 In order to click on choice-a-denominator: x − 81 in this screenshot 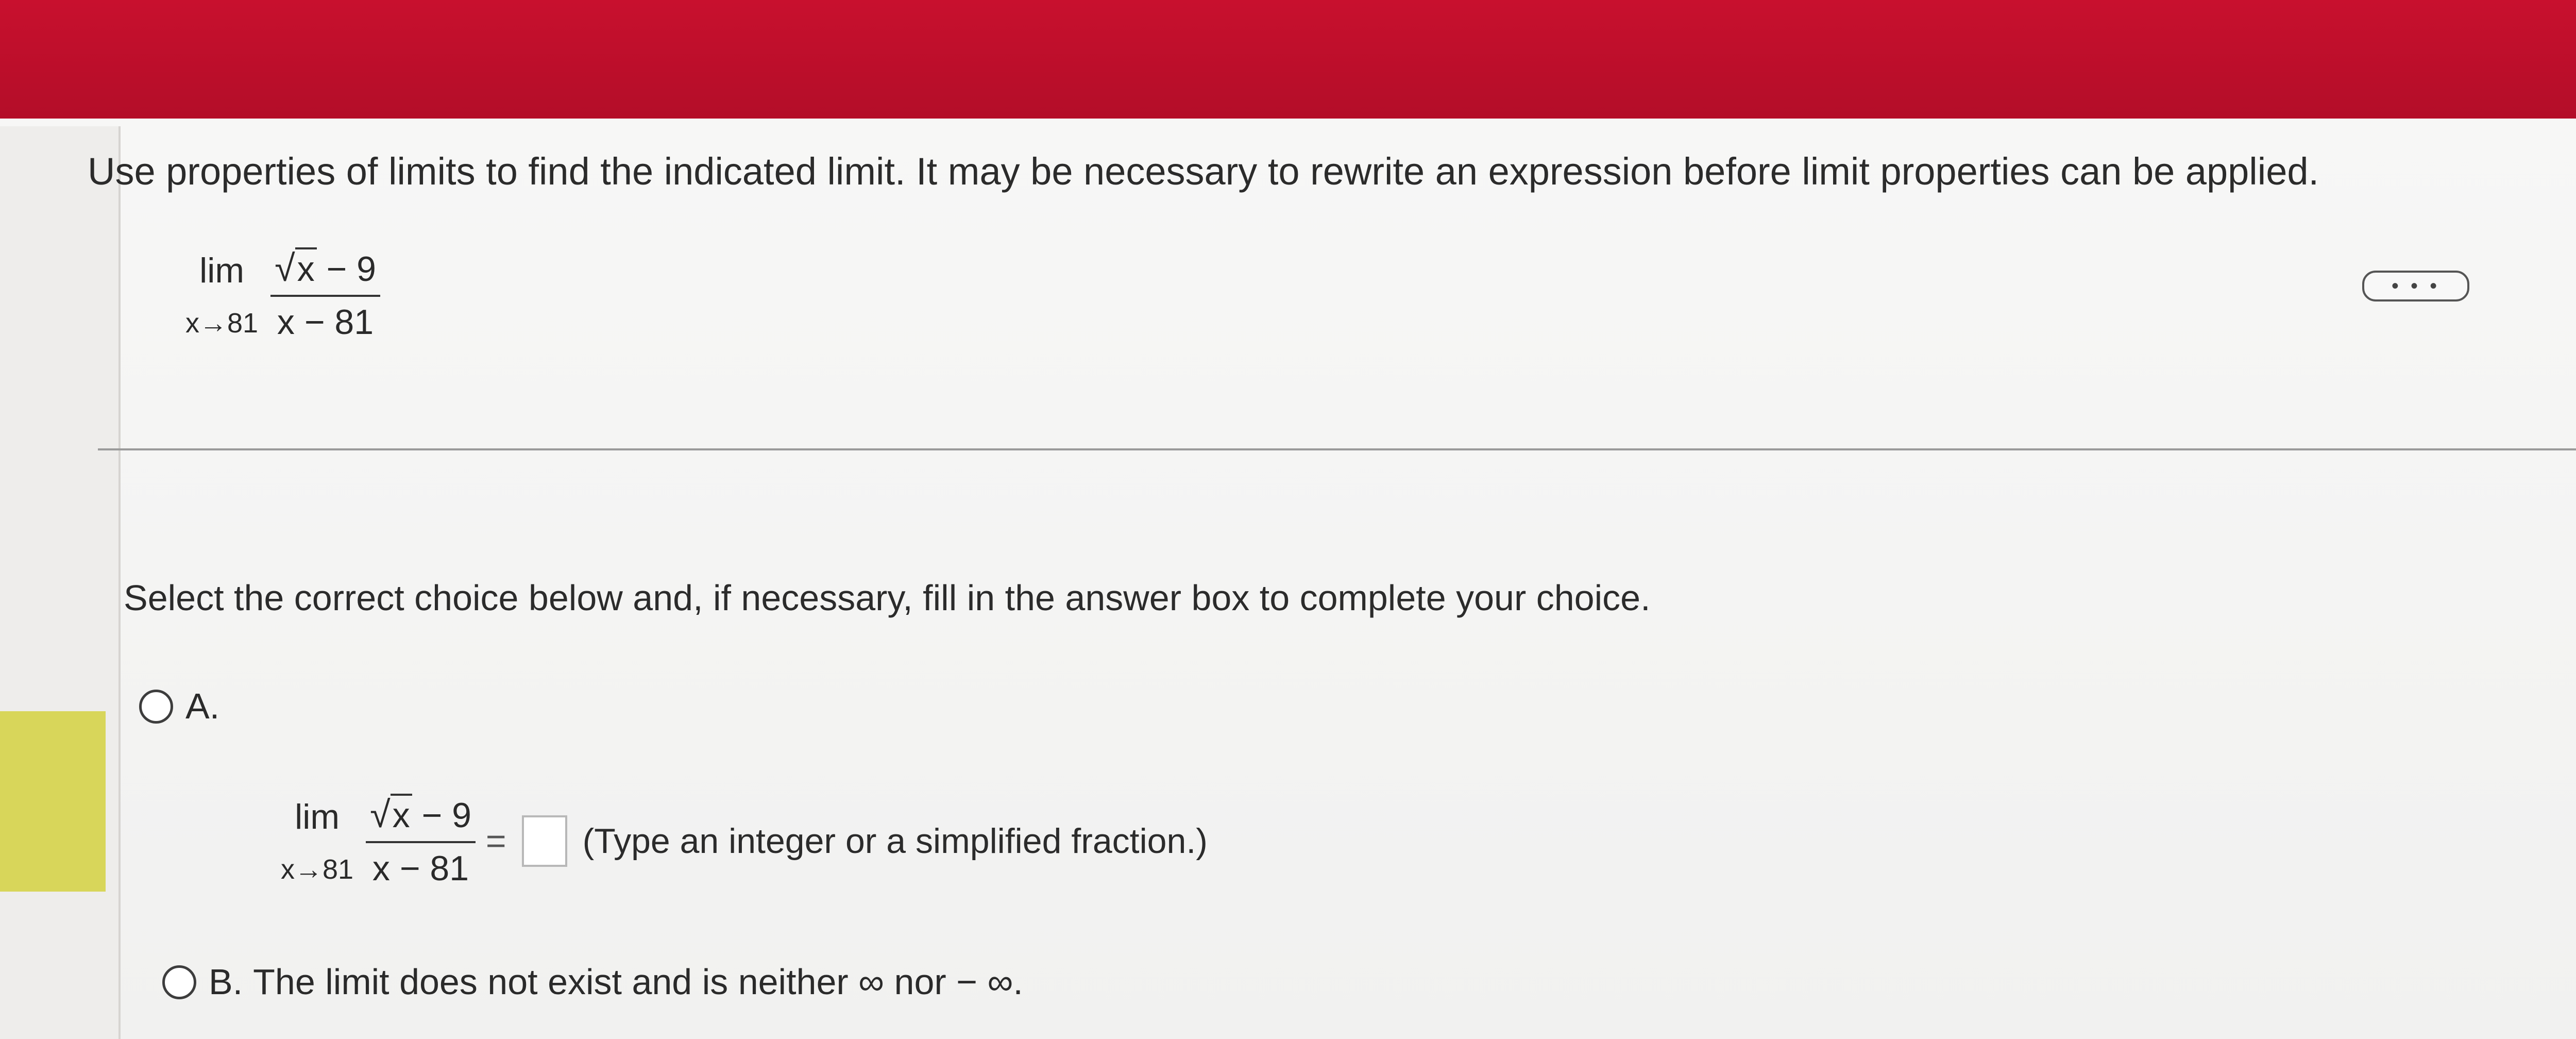, I will do `click(420, 868)`.